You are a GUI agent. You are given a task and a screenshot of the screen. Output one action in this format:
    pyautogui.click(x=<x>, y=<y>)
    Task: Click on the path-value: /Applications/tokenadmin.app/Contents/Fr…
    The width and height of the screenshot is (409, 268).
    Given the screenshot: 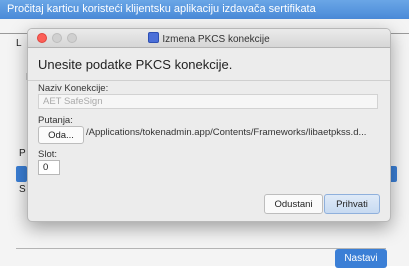 What is the action you would take?
    pyautogui.click(x=226, y=132)
    